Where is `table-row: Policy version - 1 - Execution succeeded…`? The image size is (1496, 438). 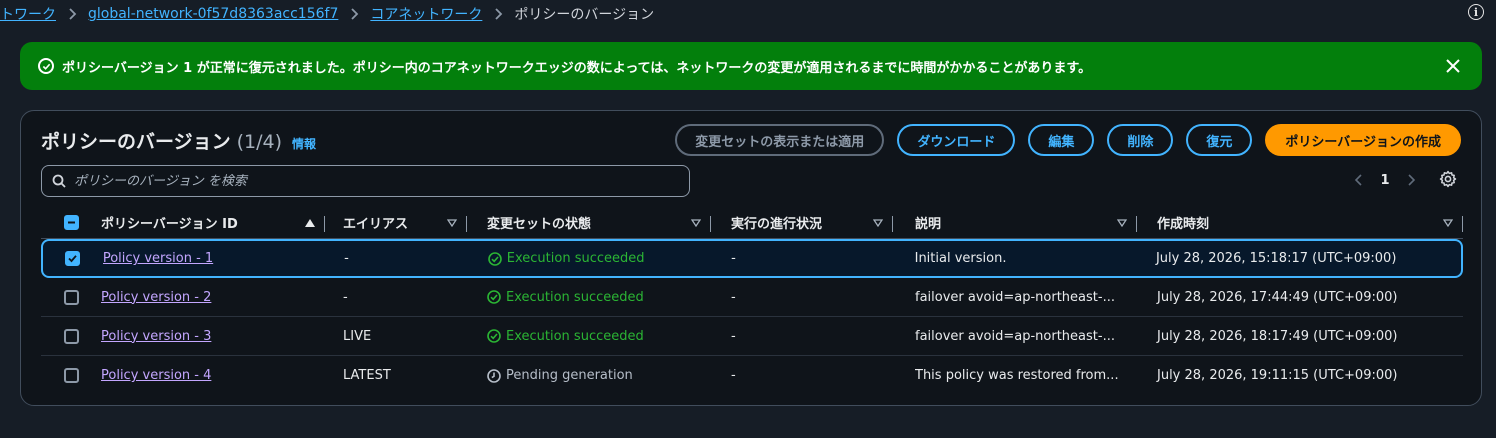
table-row: Policy version - 1 - Execution succeeded… is located at coordinates (752, 258).